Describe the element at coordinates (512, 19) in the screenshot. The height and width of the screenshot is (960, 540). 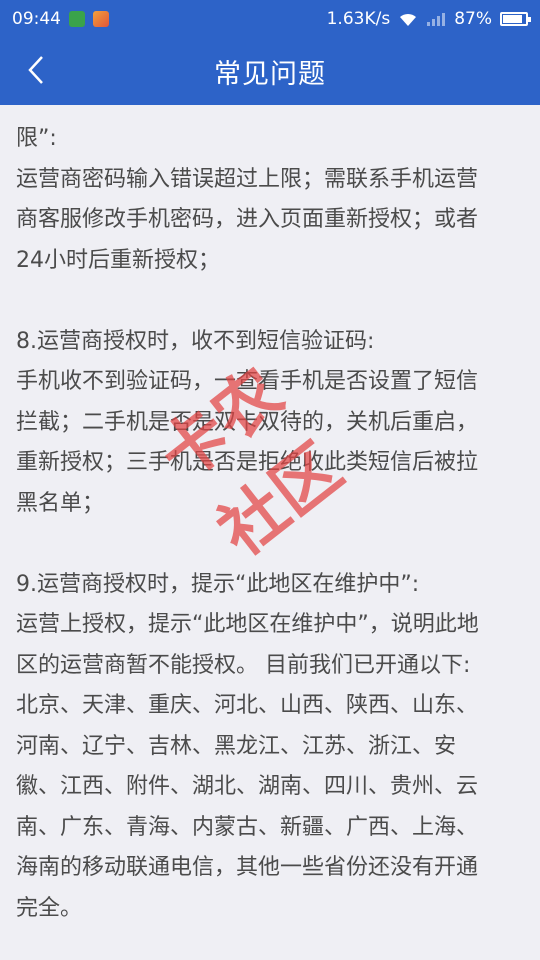
I see `battery-fill` at that location.